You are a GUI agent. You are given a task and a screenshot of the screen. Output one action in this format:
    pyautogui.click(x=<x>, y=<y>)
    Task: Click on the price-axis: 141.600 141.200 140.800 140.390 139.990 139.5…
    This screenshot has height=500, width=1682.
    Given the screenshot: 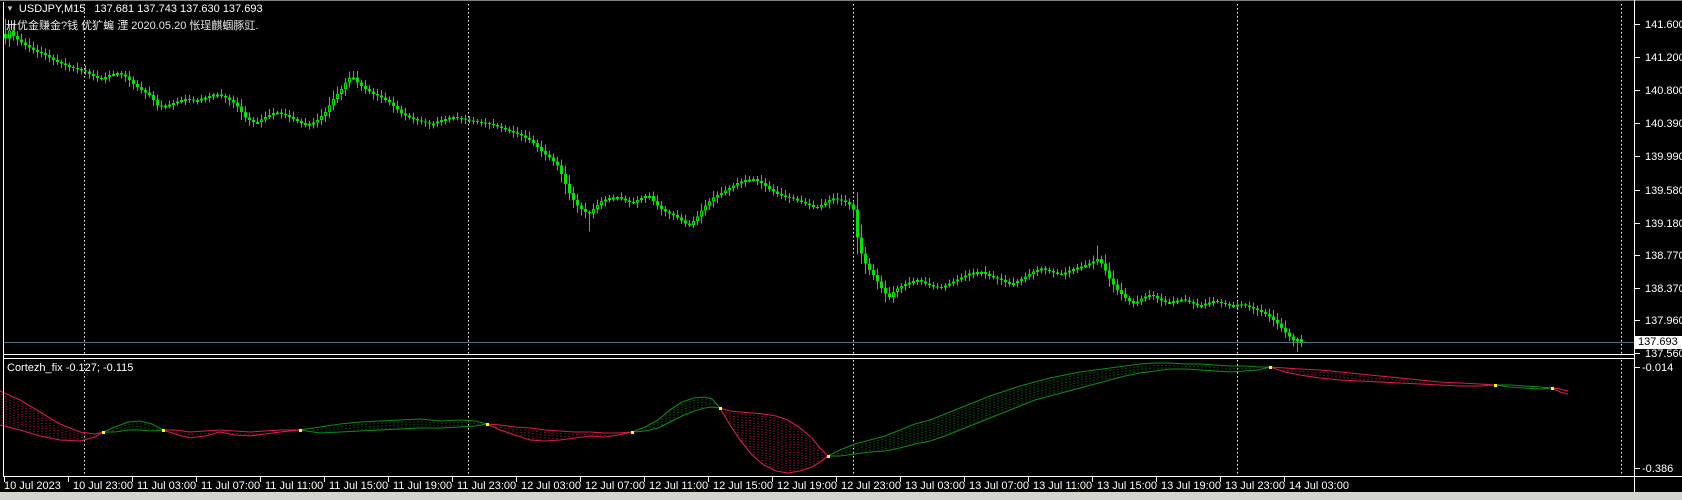 What is the action you would take?
    pyautogui.click(x=1658, y=247)
    